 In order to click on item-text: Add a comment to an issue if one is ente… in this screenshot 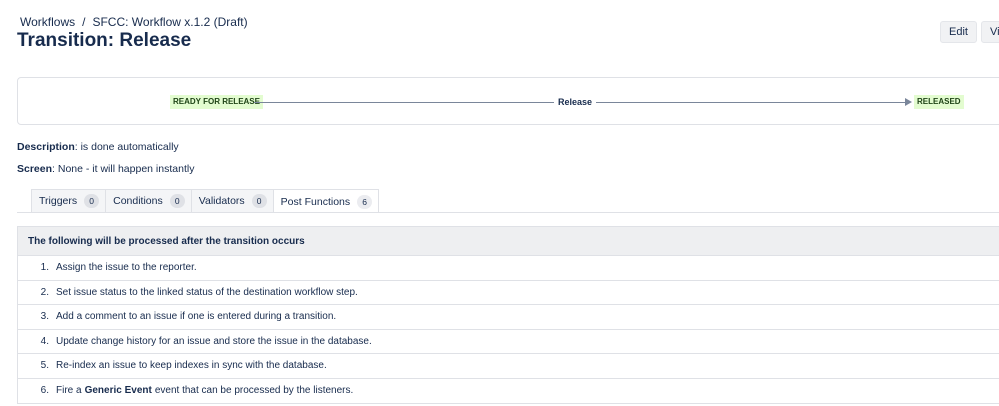, I will do `click(196, 317)`.